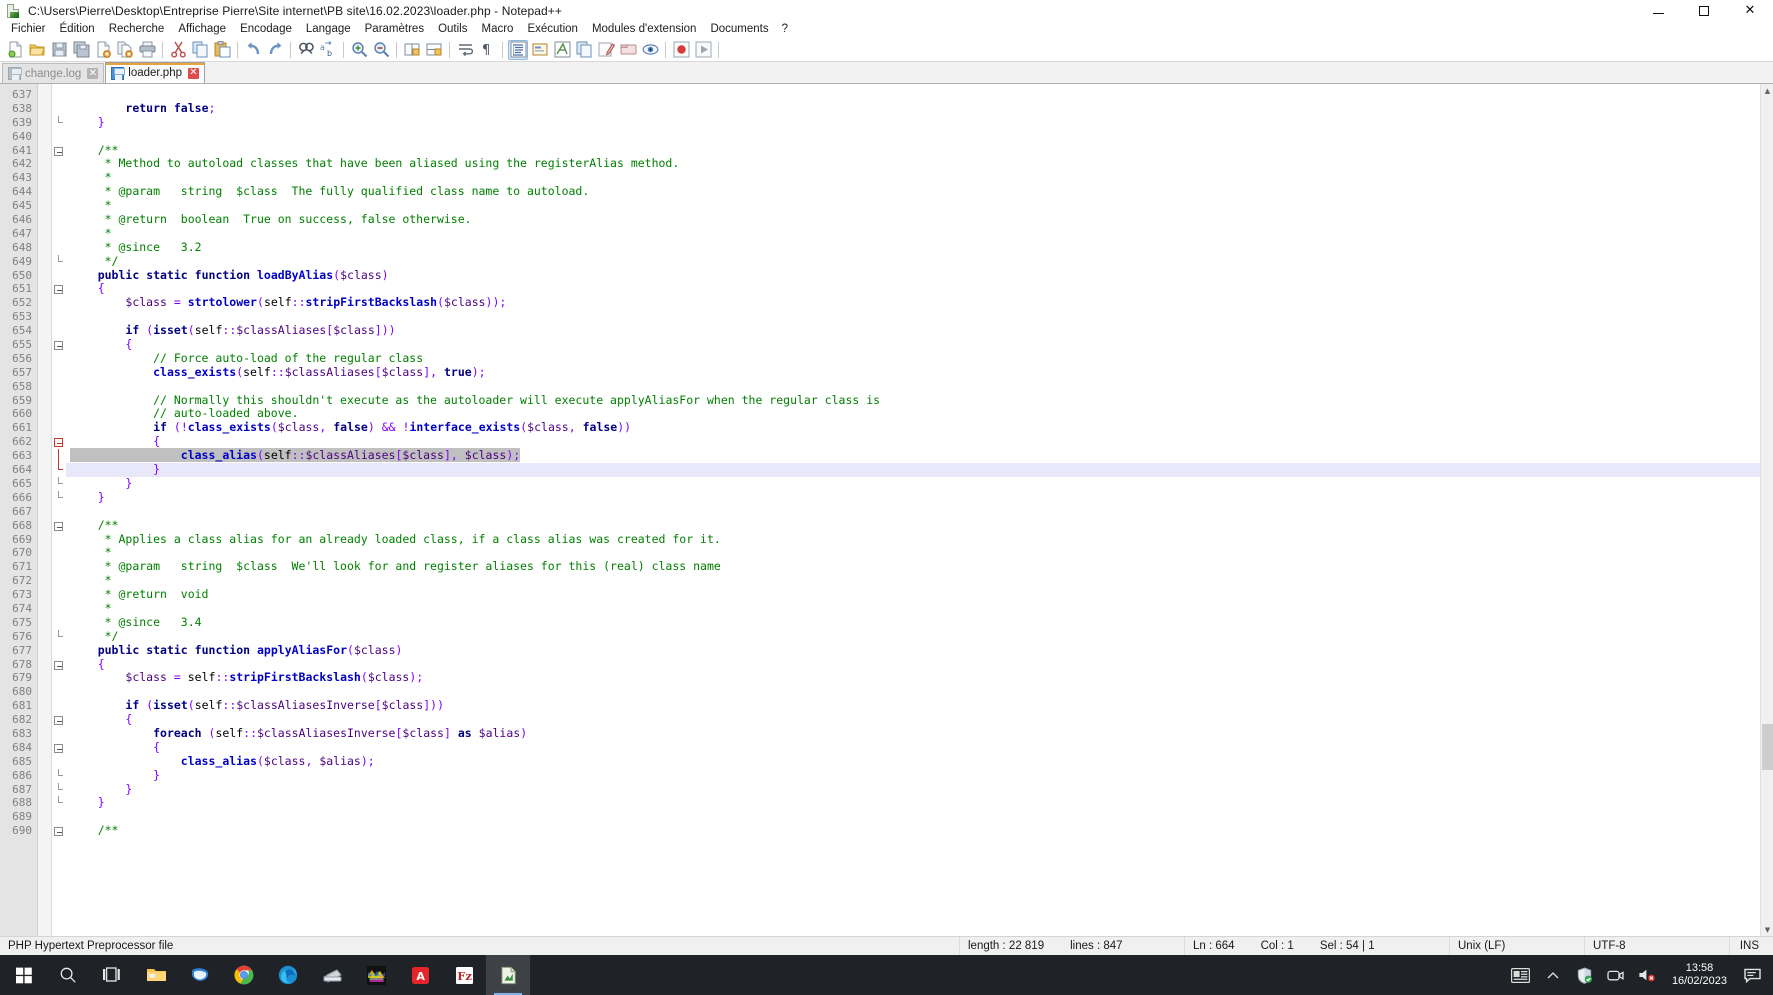 The image size is (1773, 995). I want to click on edge-icon, so click(288, 975).